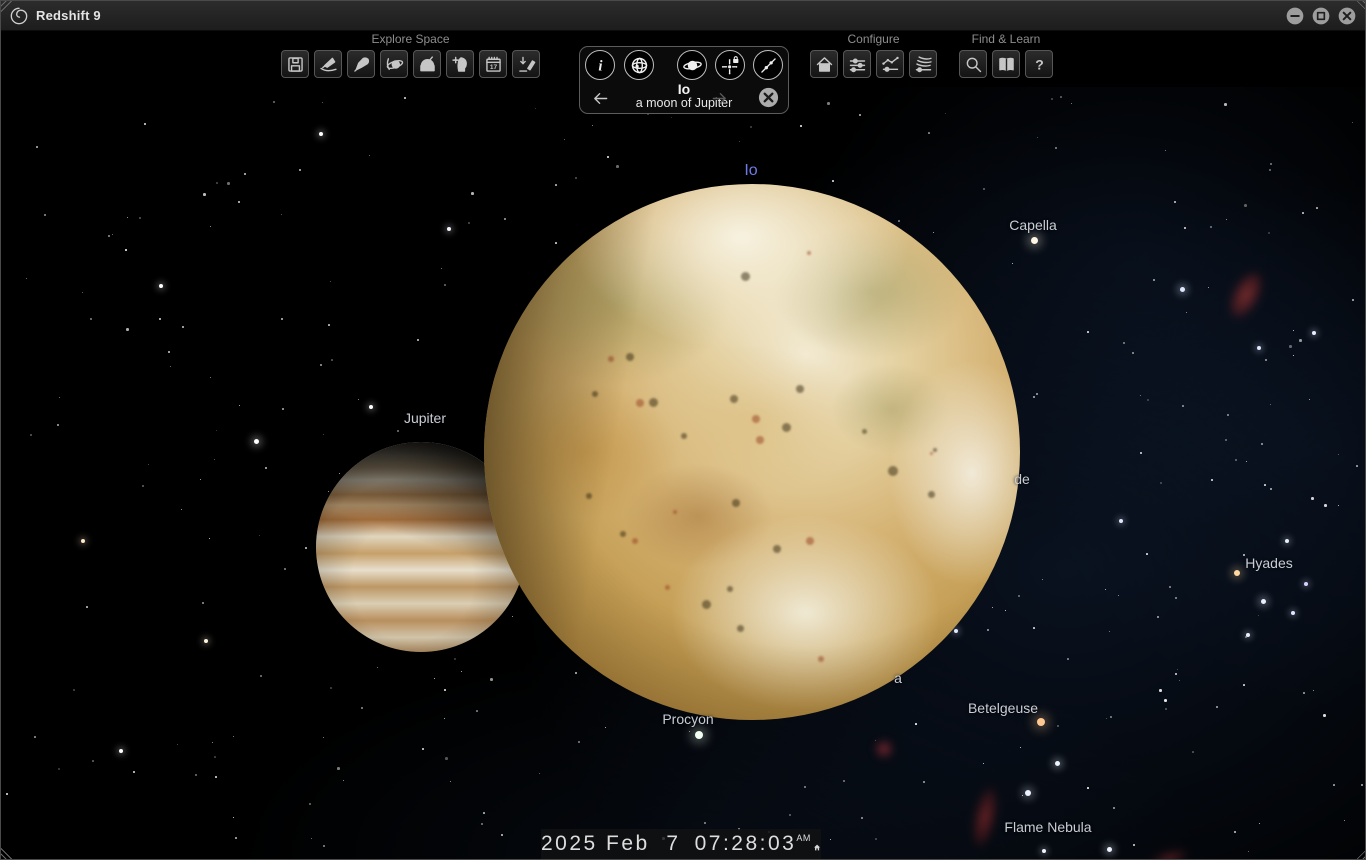 This screenshot has height=860, width=1366. What do you see at coordinates (1347, 16) in the screenshot?
I see `close-window-button` at bounding box center [1347, 16].